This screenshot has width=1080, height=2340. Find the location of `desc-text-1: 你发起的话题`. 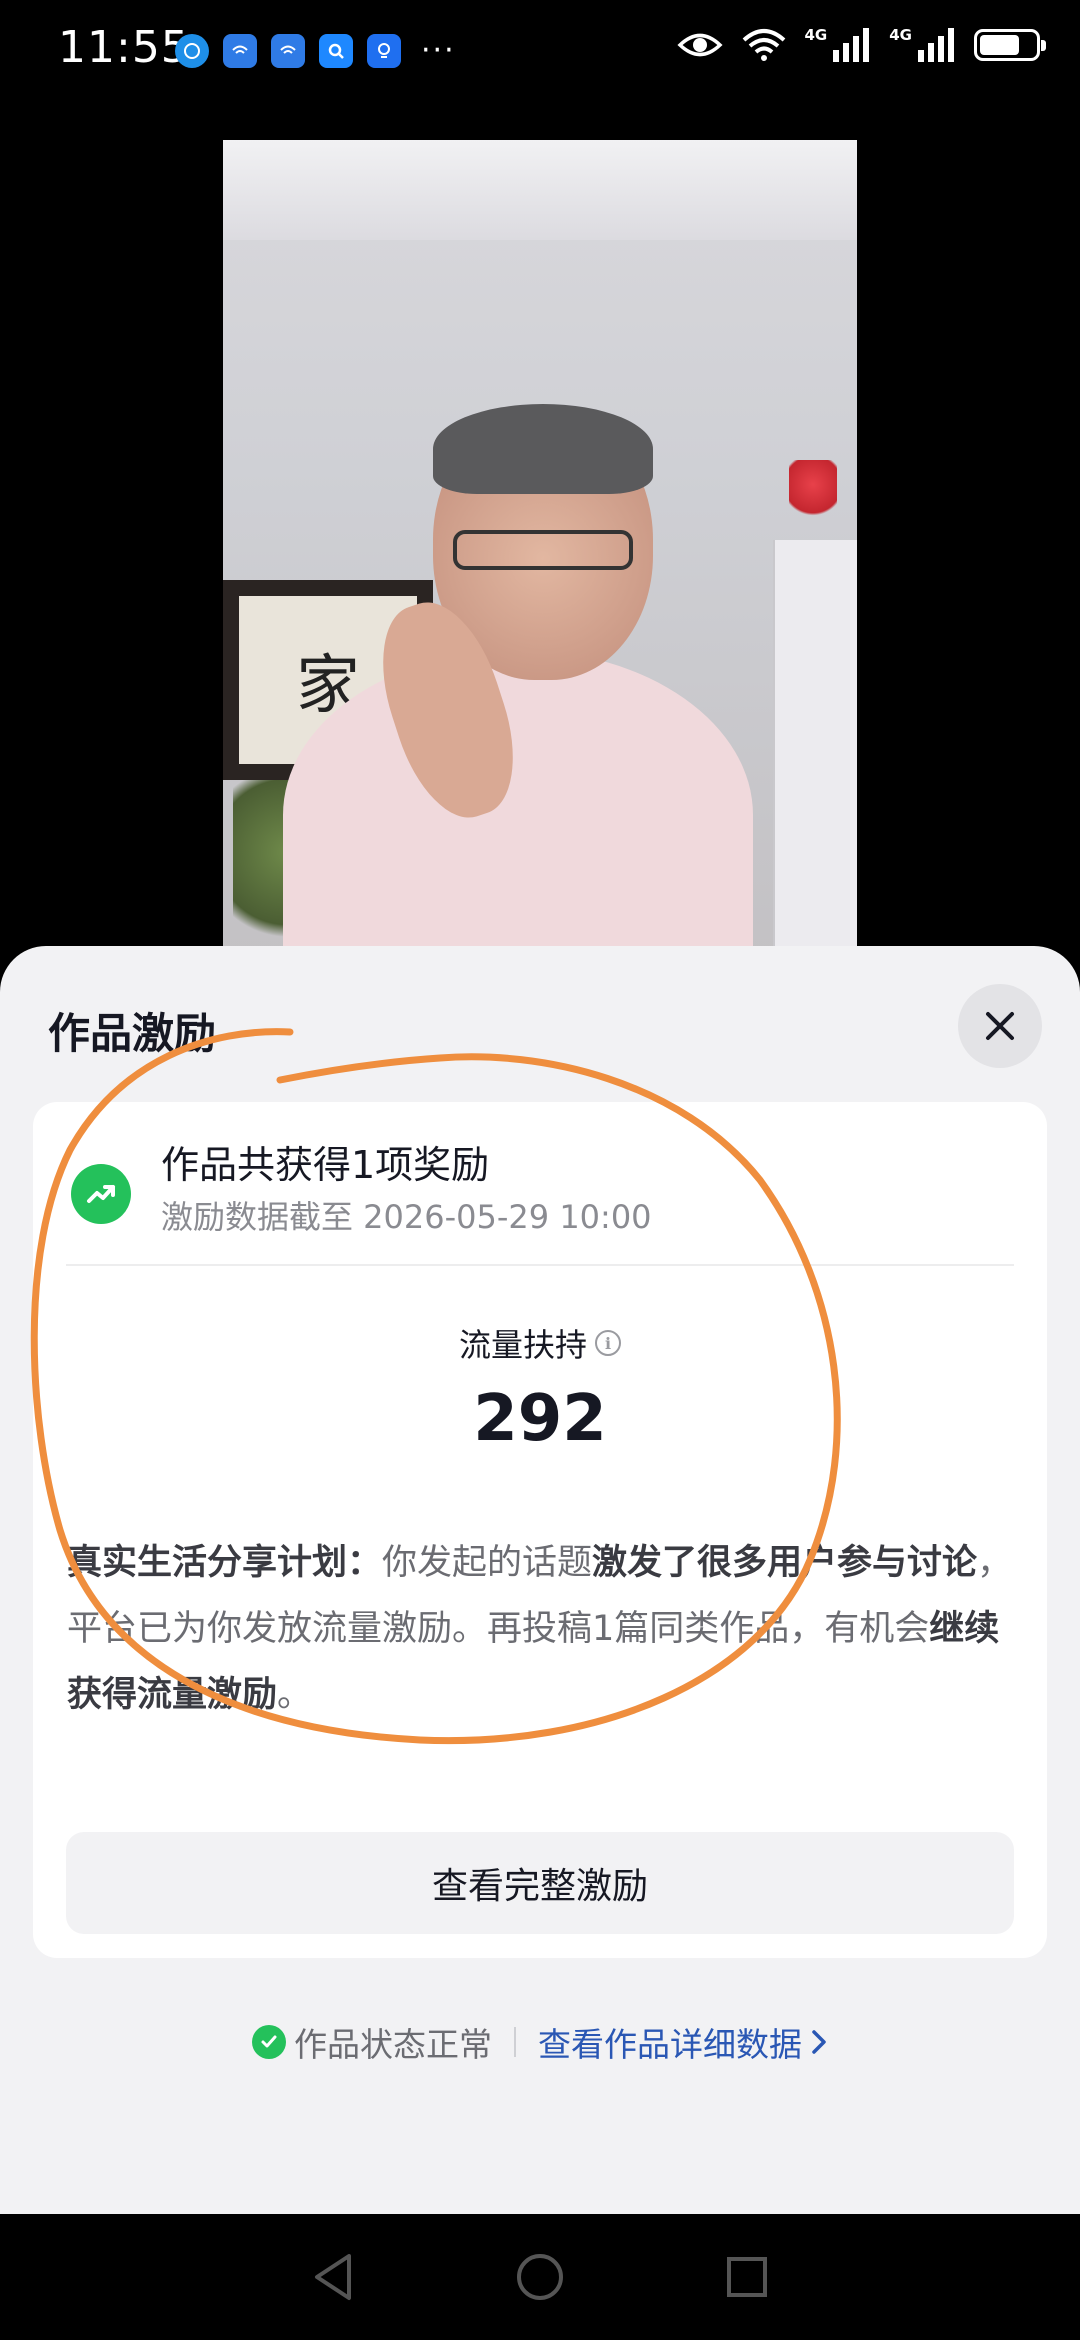

desc-text-1: 你发起的话题 is located at coordinates (487, 1563).